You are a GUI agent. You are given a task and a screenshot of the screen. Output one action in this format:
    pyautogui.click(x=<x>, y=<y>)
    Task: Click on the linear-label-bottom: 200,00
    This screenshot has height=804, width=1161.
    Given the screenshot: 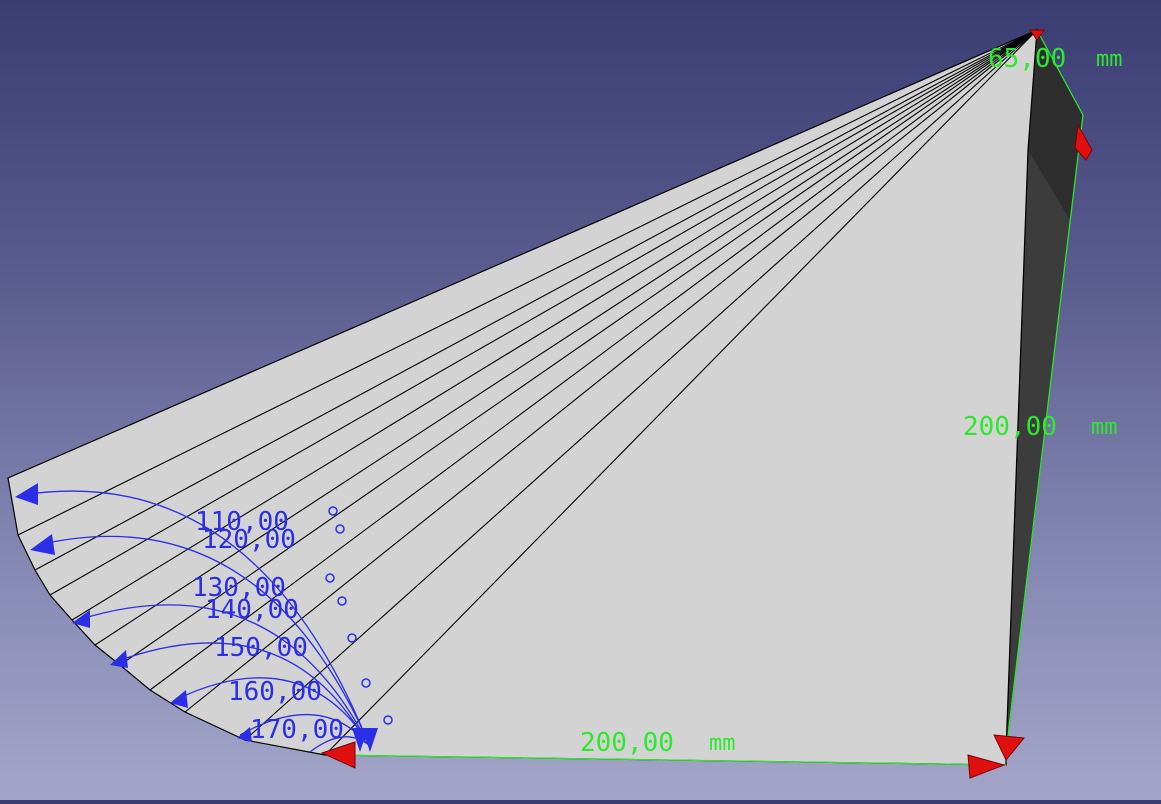 What is the action you would take?
    pyautogui.click(x=627, y=743)
    